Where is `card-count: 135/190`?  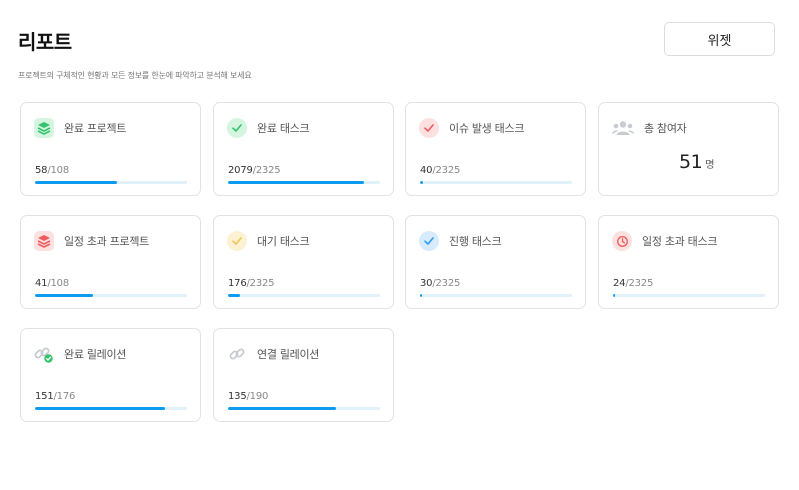
card-count: 135/190 is located at coordinates (248, 396).